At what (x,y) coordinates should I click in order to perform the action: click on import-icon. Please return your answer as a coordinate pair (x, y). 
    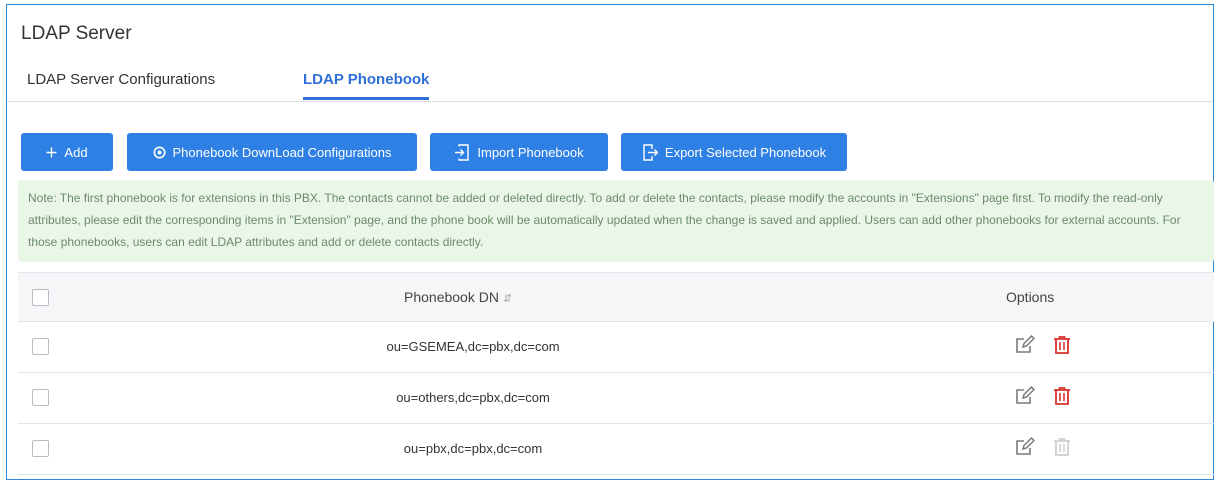
    Looking at the image, I should click on (462, 152).